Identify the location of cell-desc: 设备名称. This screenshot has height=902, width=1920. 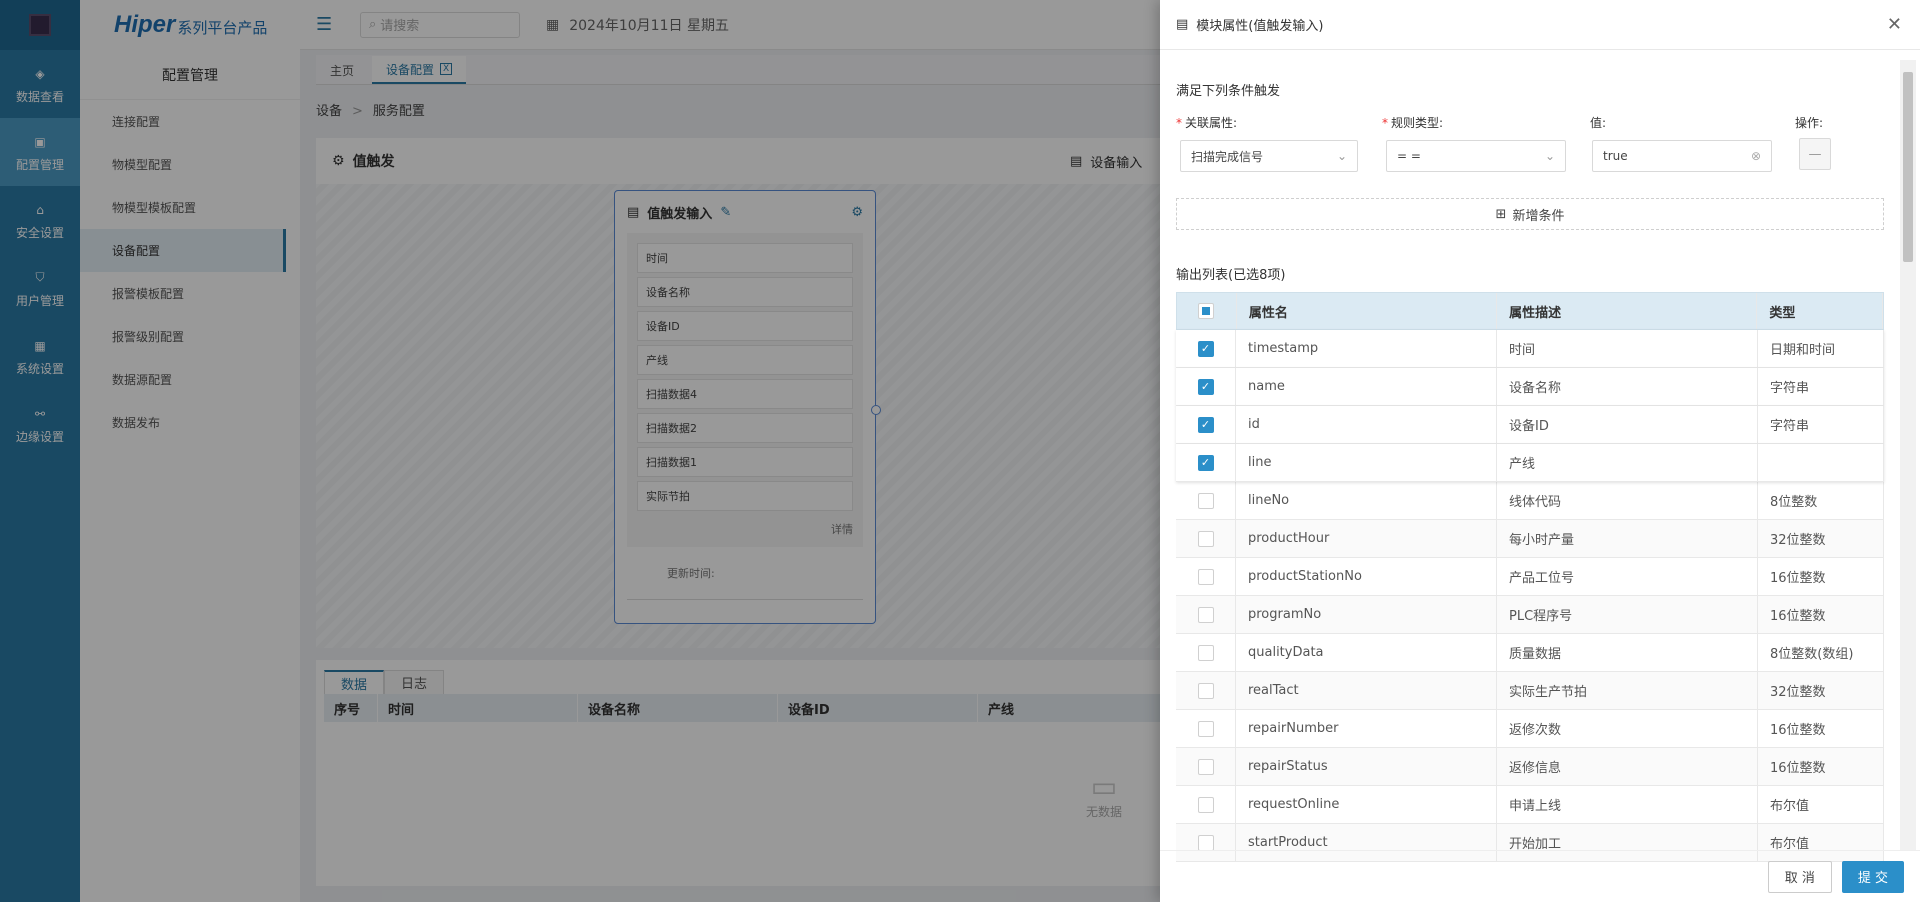
(1627, 386).